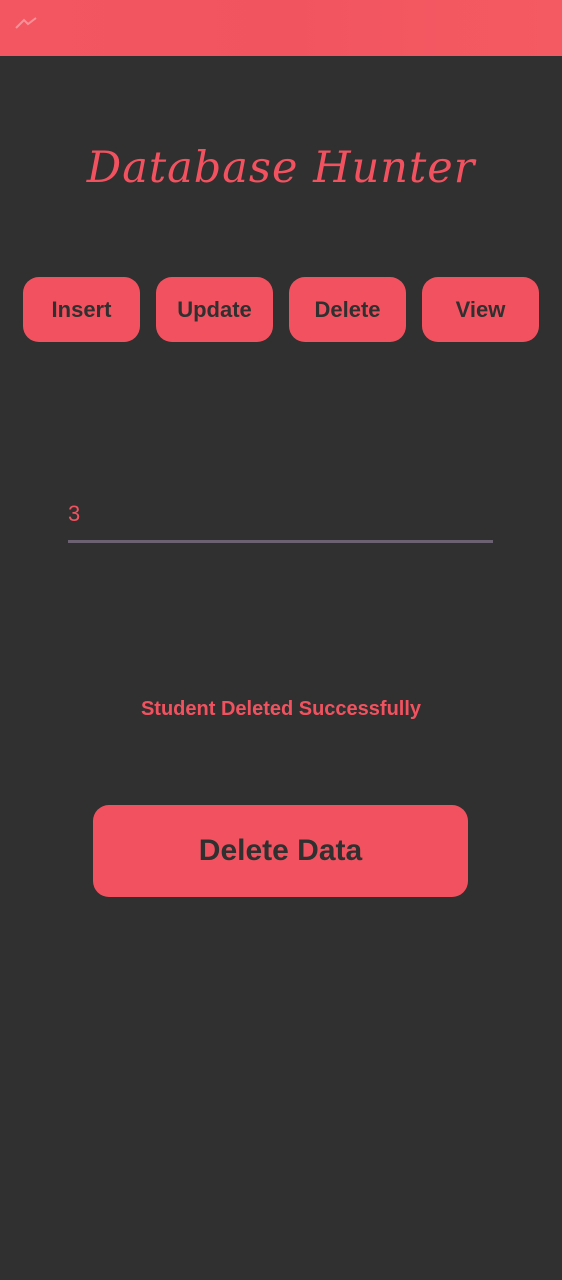 The height and width of the screenshot is (1280, 562). What do you see at coordinates (480, 309) in the screenshot?
I see `view-button: View` at bounding box center [480, 309].